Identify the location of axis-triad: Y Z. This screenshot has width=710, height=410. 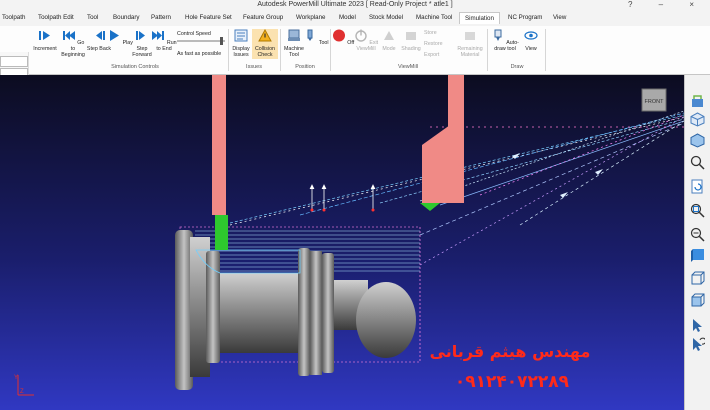
(24, 385).